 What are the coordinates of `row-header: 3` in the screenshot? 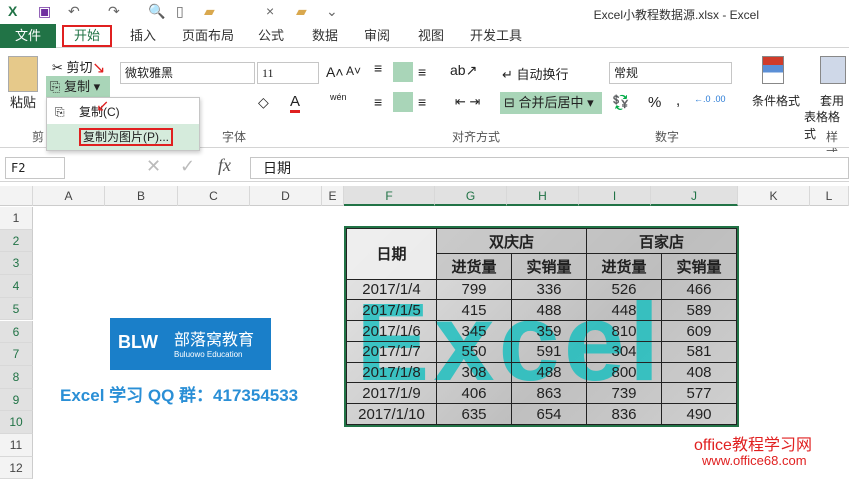 It's located at (16, 264).